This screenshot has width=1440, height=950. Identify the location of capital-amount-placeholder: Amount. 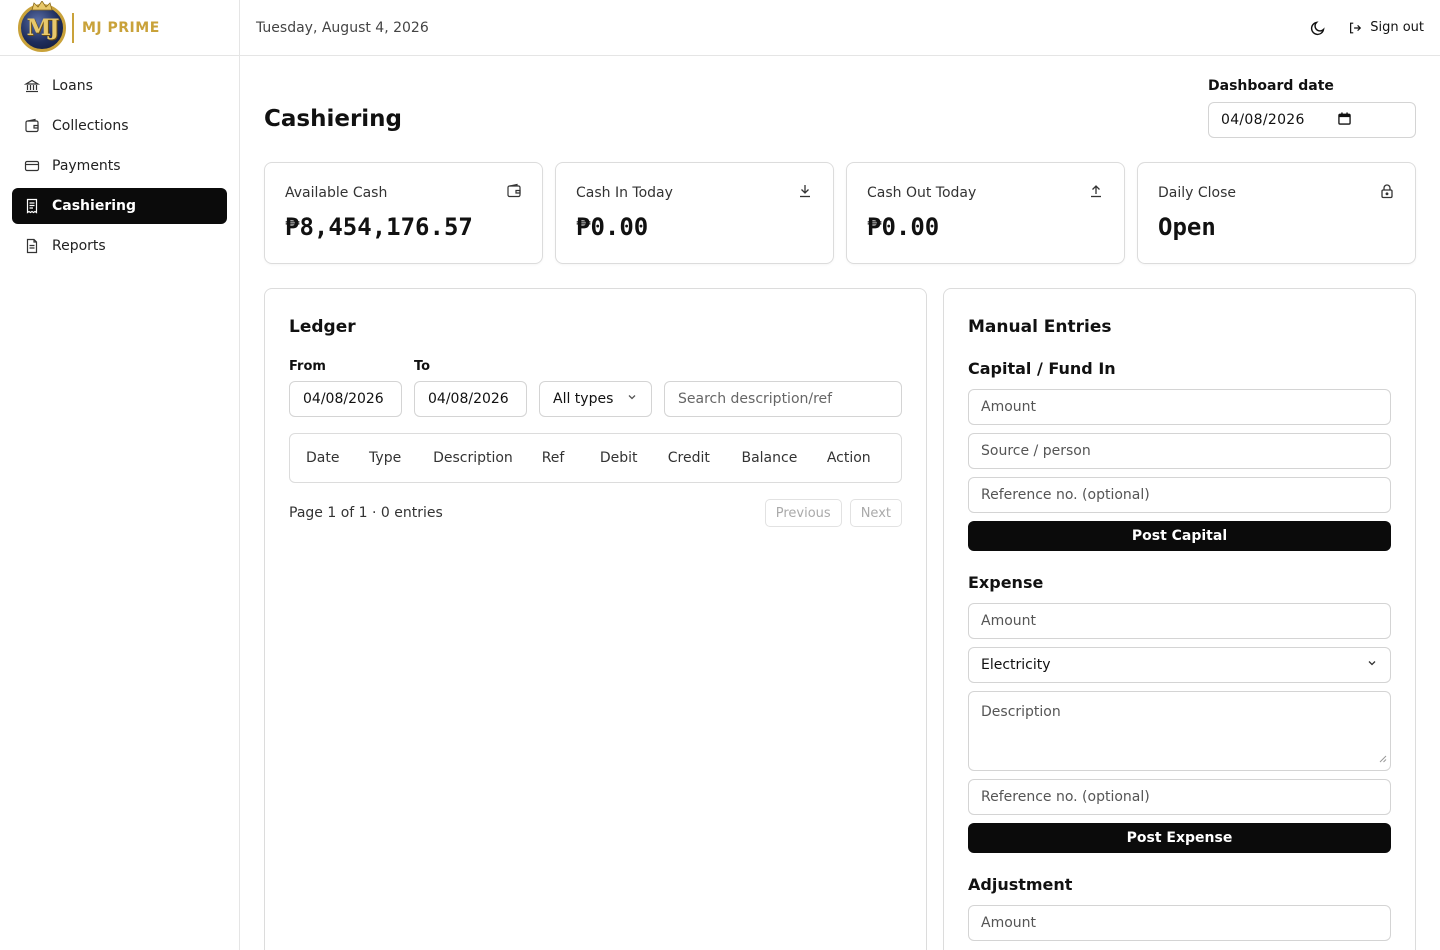
(1009, 407).